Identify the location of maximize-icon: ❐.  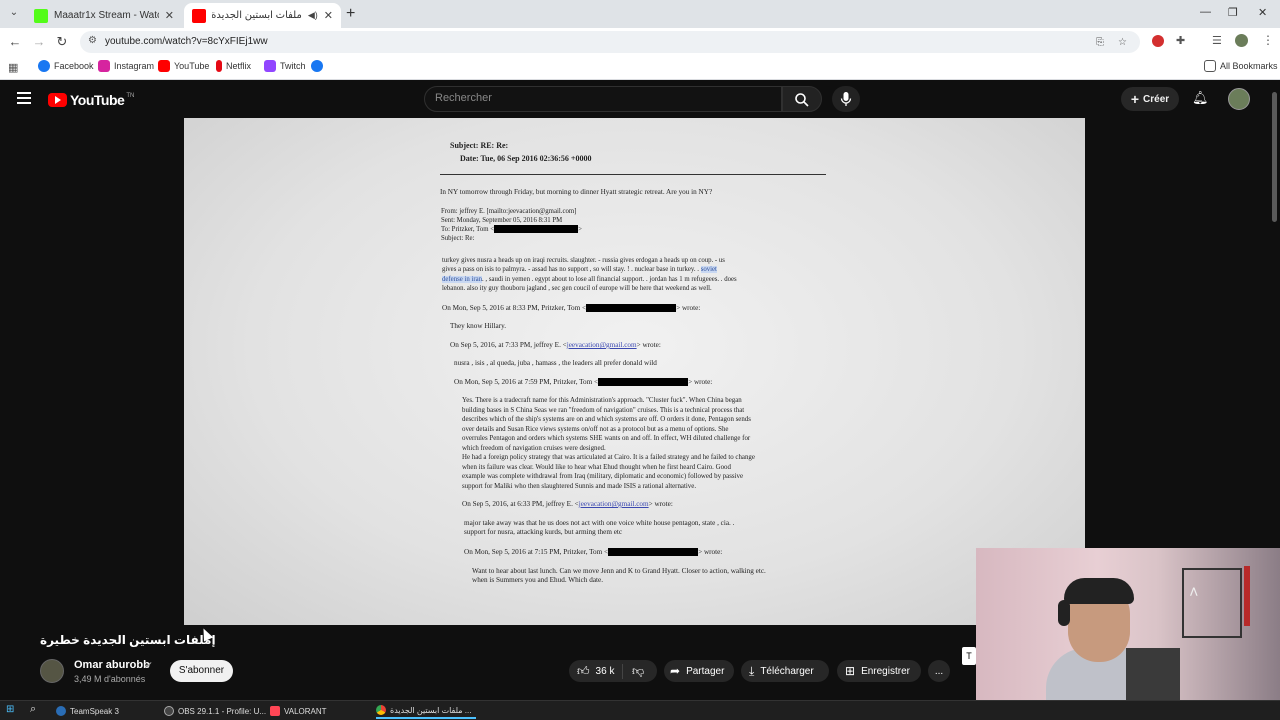
(1233, 12).